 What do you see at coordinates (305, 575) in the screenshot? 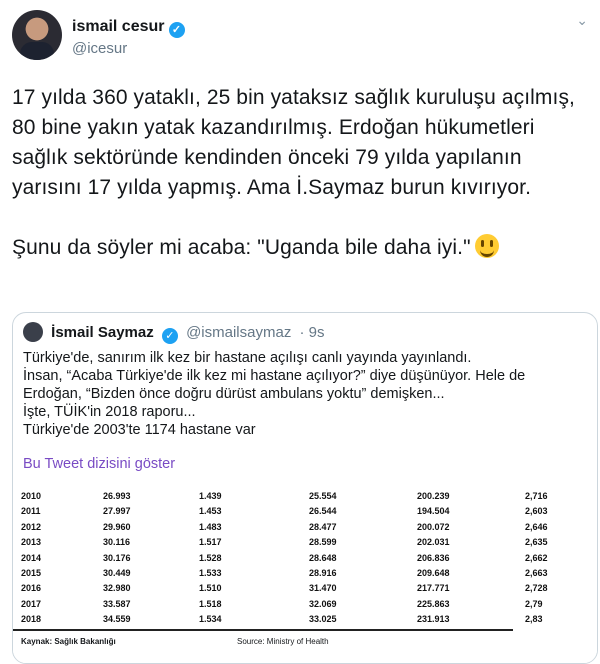
I see `table-row: 2015 30.449 1.533 28.916 209.648 2,663` at bounding box center [305, 575].